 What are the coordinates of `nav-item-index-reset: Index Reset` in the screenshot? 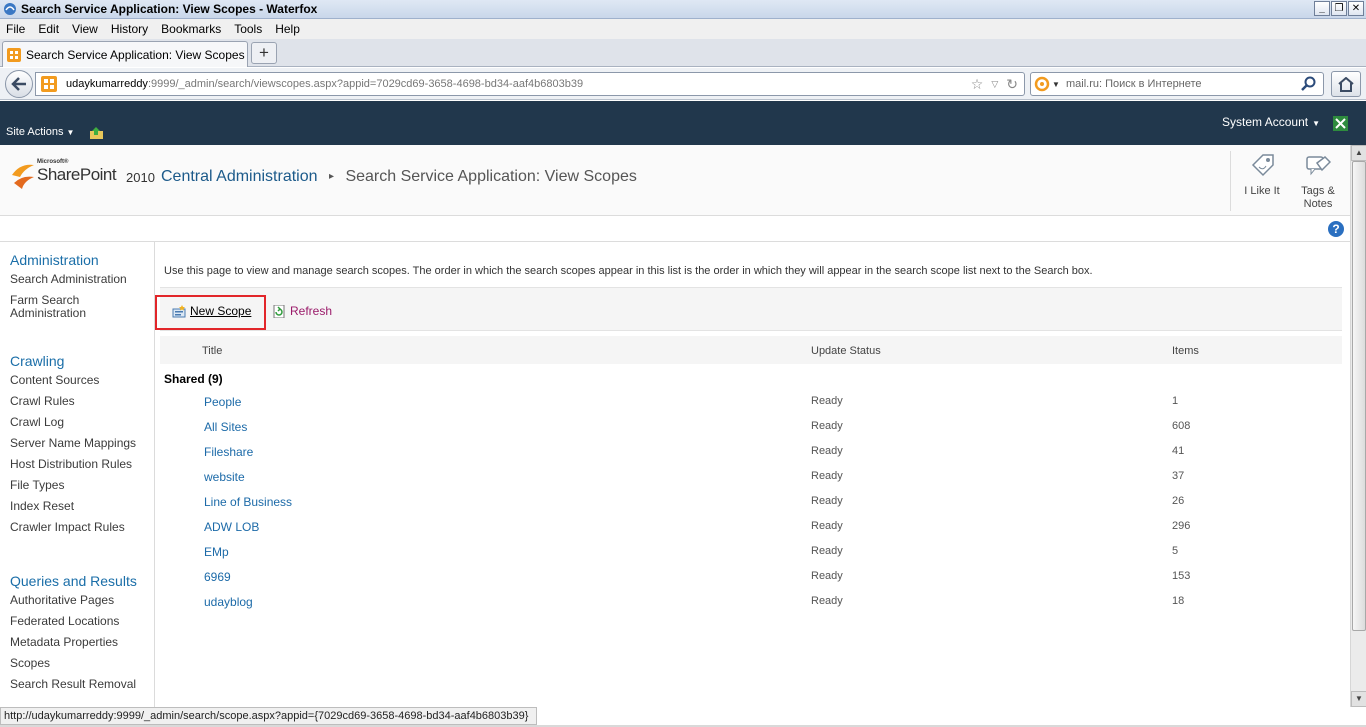 It's located at (73, 506).